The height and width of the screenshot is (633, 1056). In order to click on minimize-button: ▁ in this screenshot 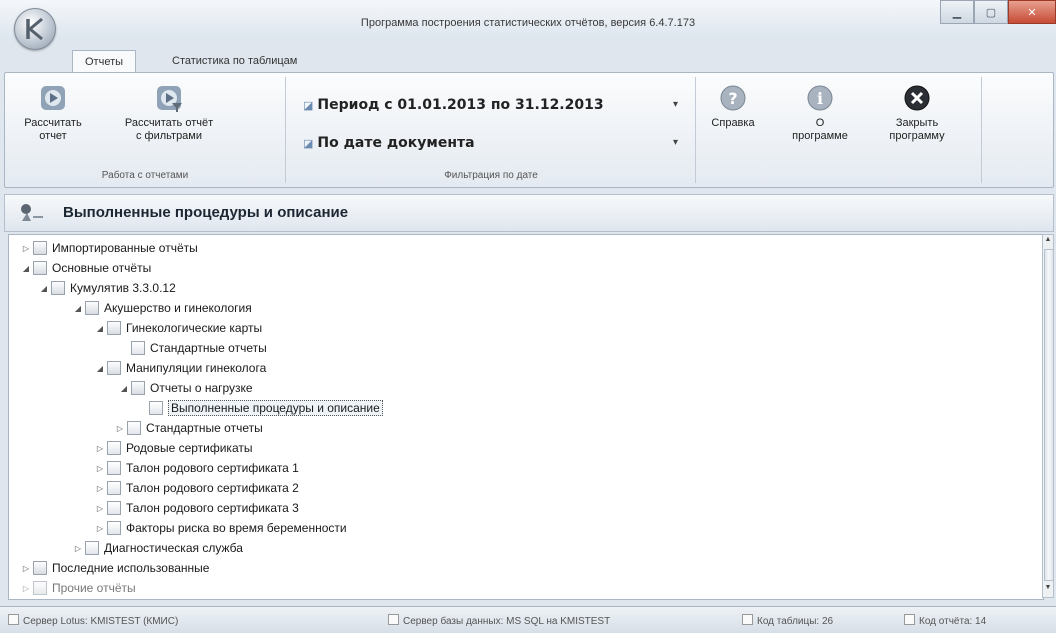, I will do `click(957, 12)`.